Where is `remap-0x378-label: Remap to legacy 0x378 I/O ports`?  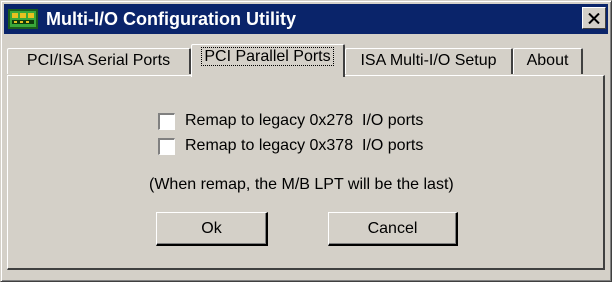 remap-0x378-label: Remap to legacy 0x378 I/O ports is located at coordinates (304, 145).